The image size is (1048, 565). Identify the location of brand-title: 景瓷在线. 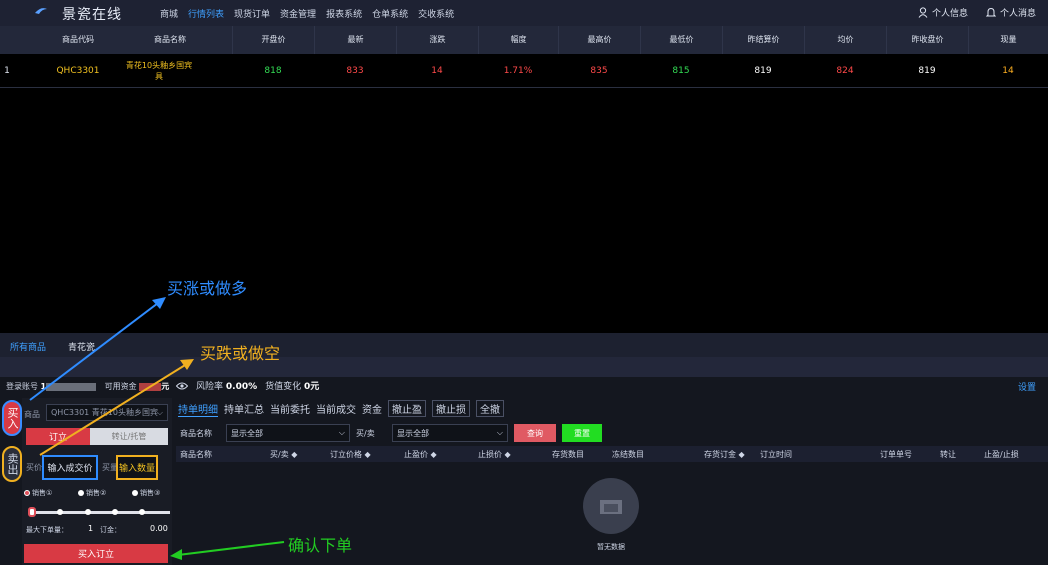
(92, 15).